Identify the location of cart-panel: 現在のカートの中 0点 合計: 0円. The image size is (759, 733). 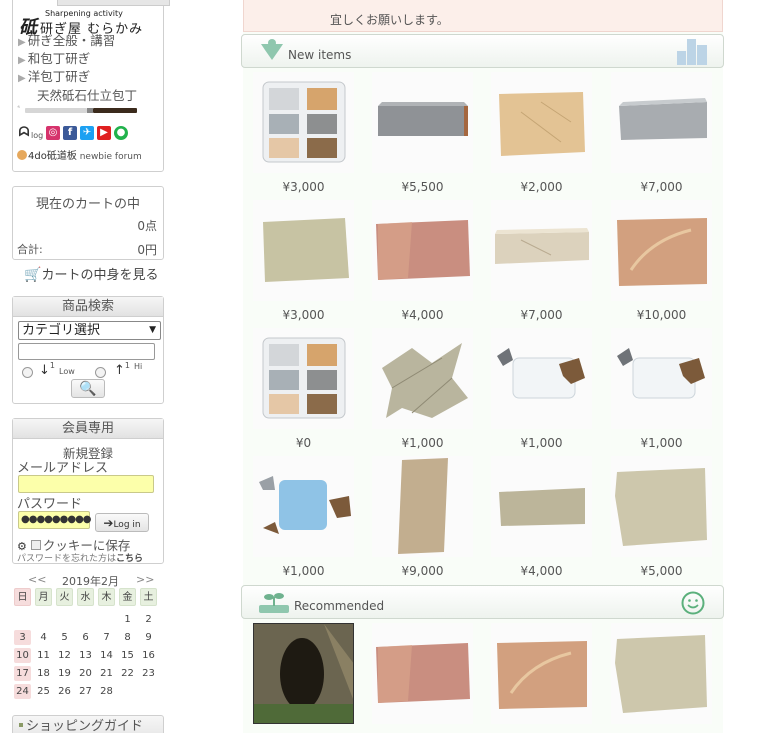
(88, 223).